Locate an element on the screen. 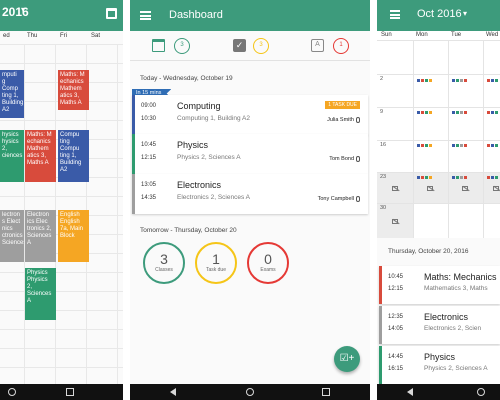 Image resolution: width=500 pixels, height=400 pixels. day-header: Thu is located at coordinates (32, 36).